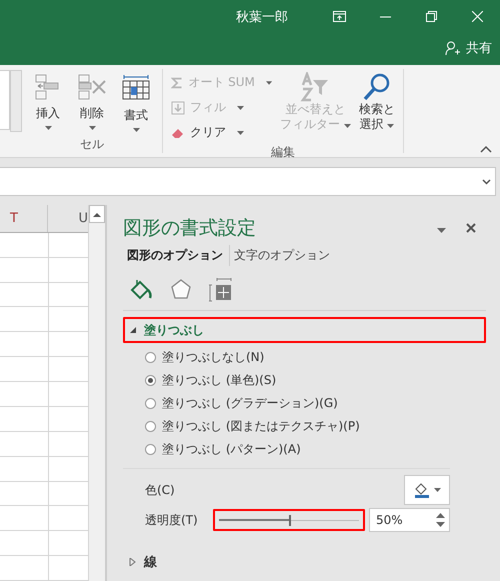 The image size is (500, 581). What do you see at coordinates (92, 102) in the screenshot?
I see `ribbon-button: 削除` at bounding box center [92, 102].